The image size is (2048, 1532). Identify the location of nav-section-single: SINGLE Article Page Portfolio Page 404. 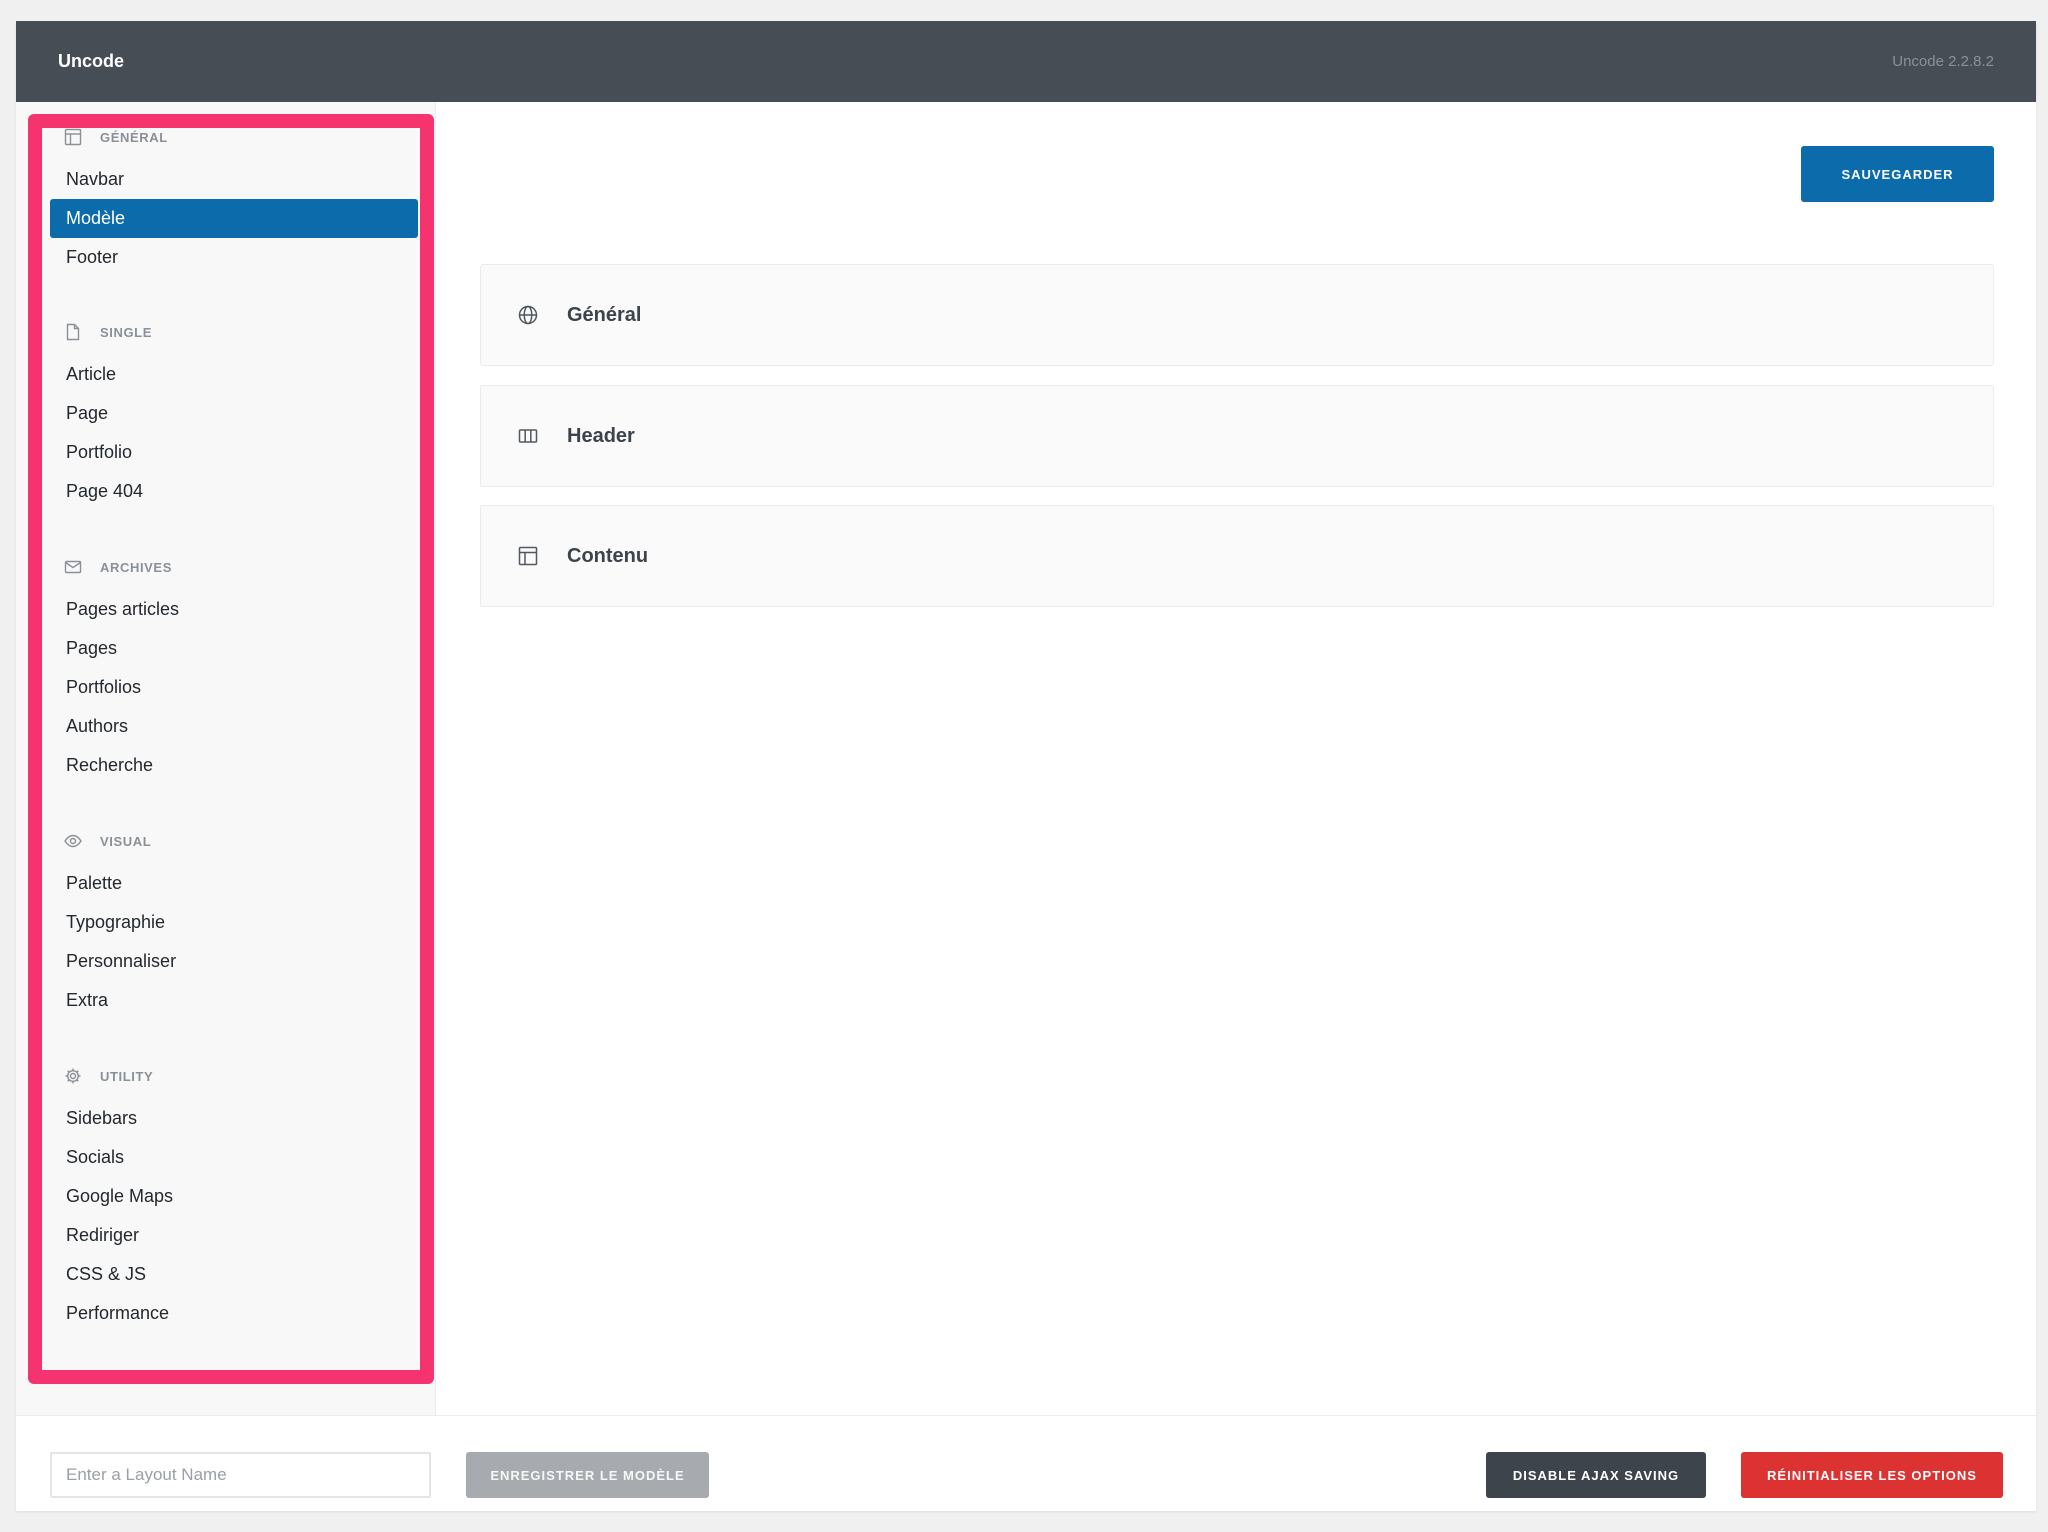
(234, 414).